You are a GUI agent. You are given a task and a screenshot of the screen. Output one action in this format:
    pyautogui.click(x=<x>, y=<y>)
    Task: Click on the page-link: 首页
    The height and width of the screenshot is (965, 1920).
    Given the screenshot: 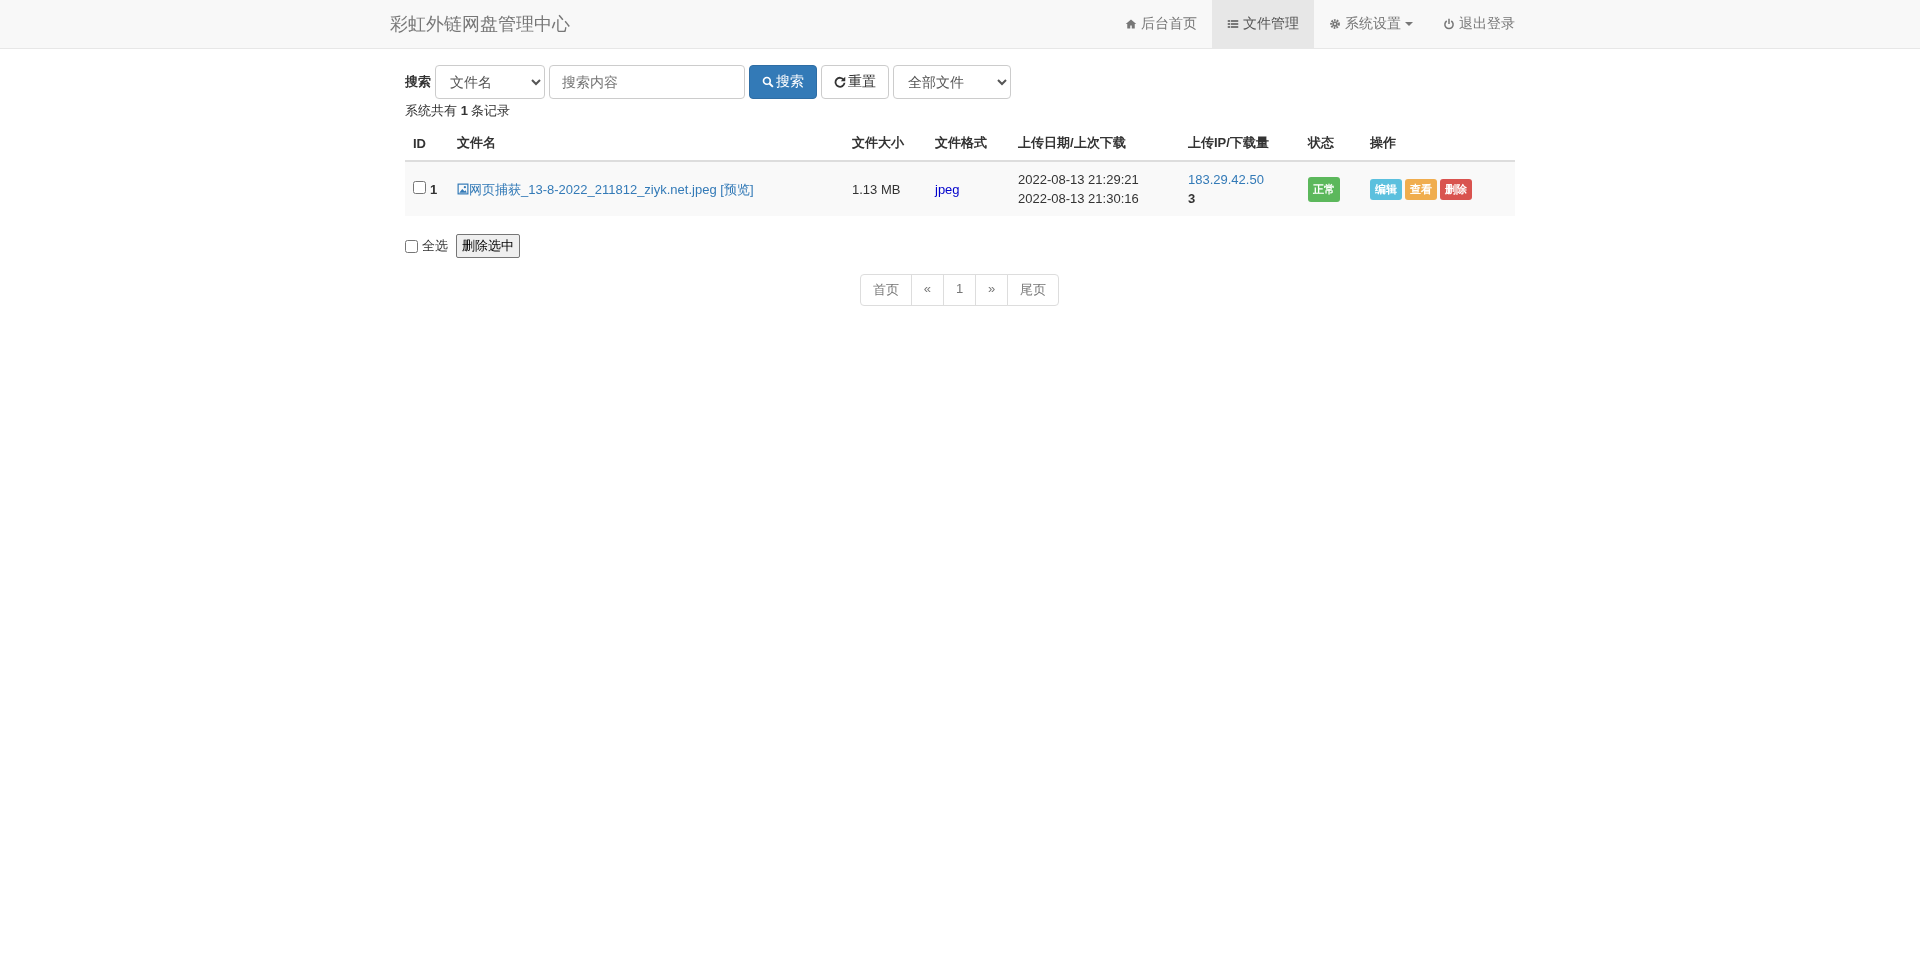 What is the action you would take?
    pyautogui.click(x=885, y=290)
    